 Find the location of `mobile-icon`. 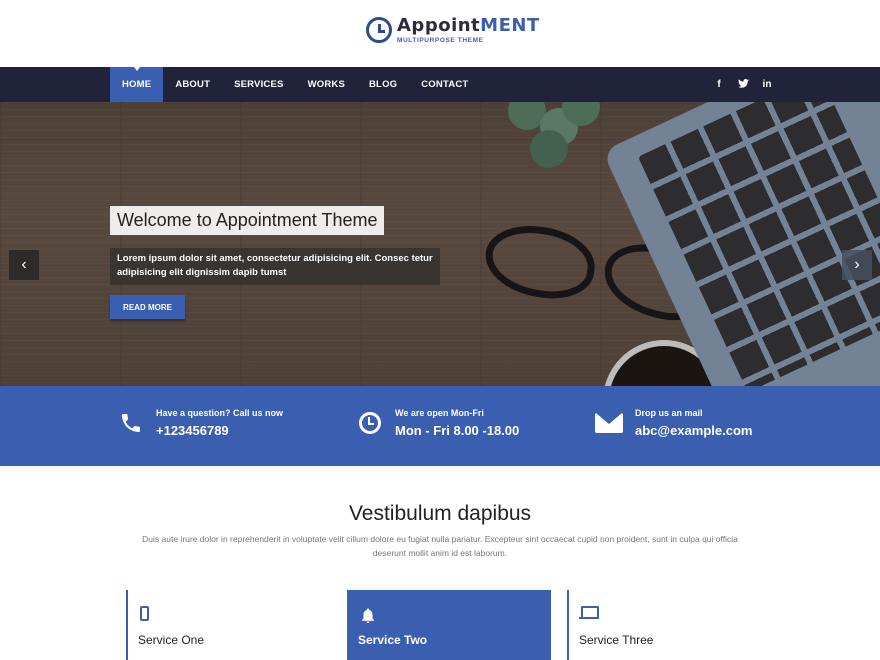

mobile-icon is located at coordinates (146, 614).